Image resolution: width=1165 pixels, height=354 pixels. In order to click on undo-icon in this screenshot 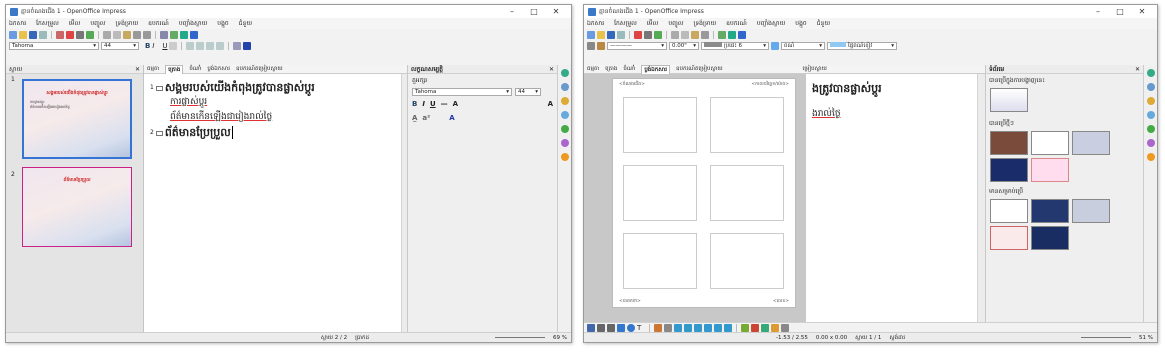, I will do `click(705, 34)`.